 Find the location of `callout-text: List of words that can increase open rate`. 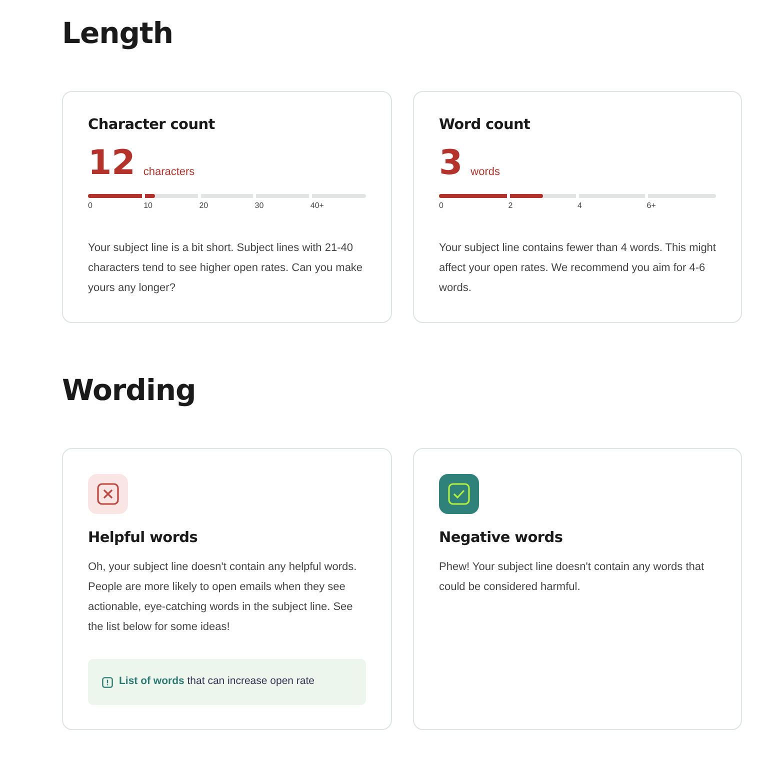

callout-text: List of words that can increase open rate is located at coordinates (217, 682).